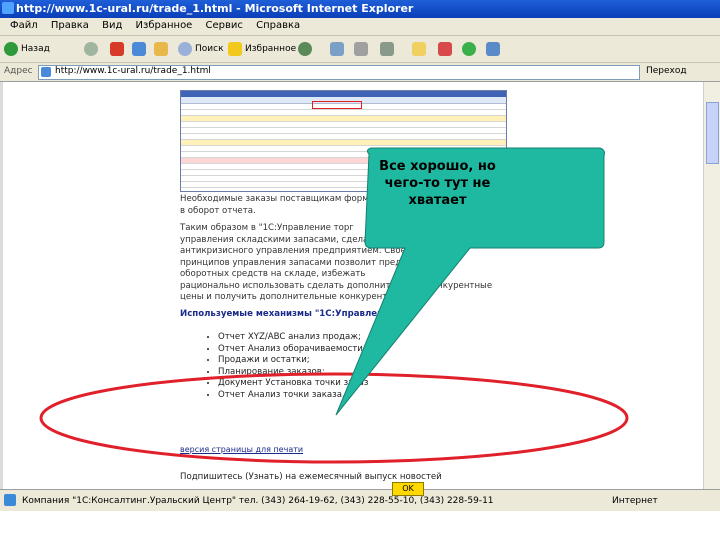  I want to click on internet-explorer-icon, so click(8, 8).